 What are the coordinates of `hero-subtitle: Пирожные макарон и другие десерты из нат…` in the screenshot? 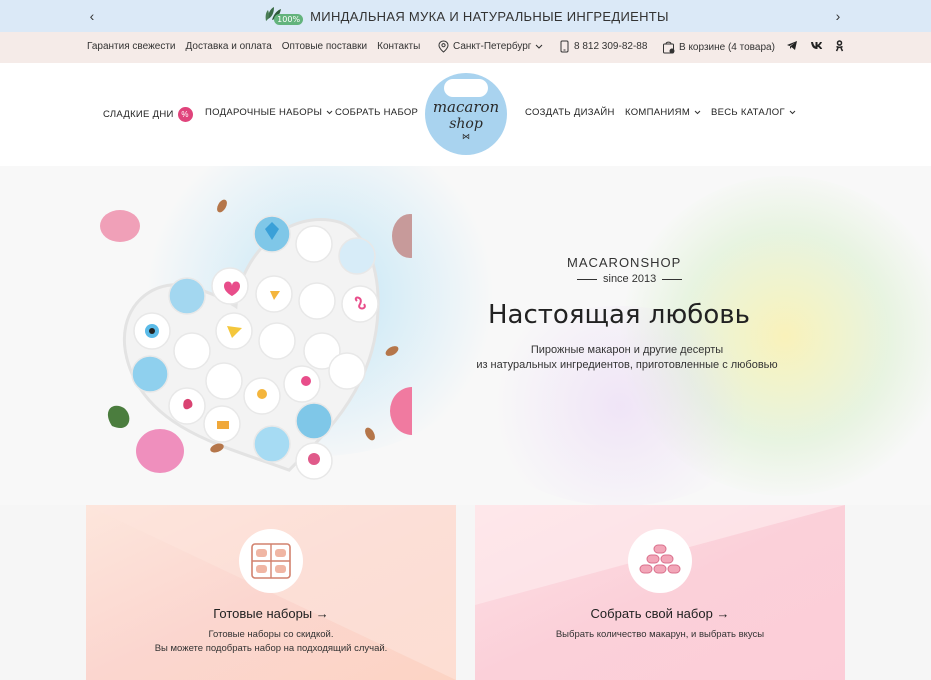 It's located at (627, 358).